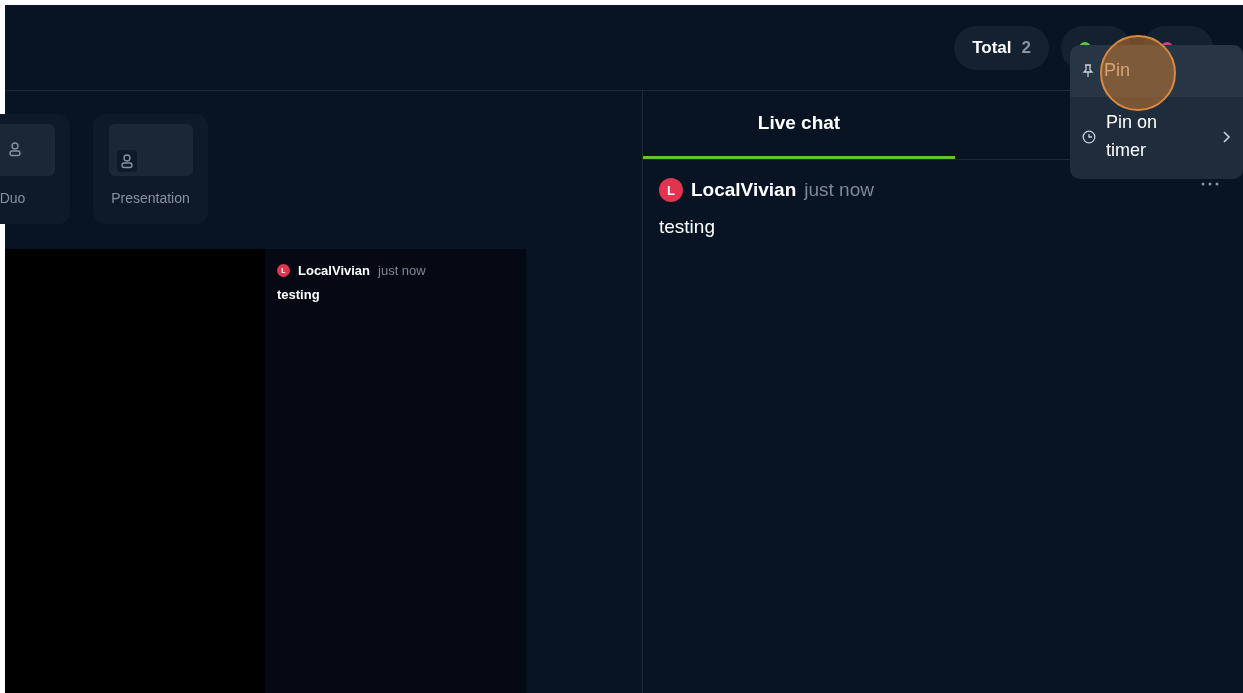  What do you see at coordinates (1026, 47) in the screenshot?
I see `counter-value: 2` at bounding box center [1026, 47].